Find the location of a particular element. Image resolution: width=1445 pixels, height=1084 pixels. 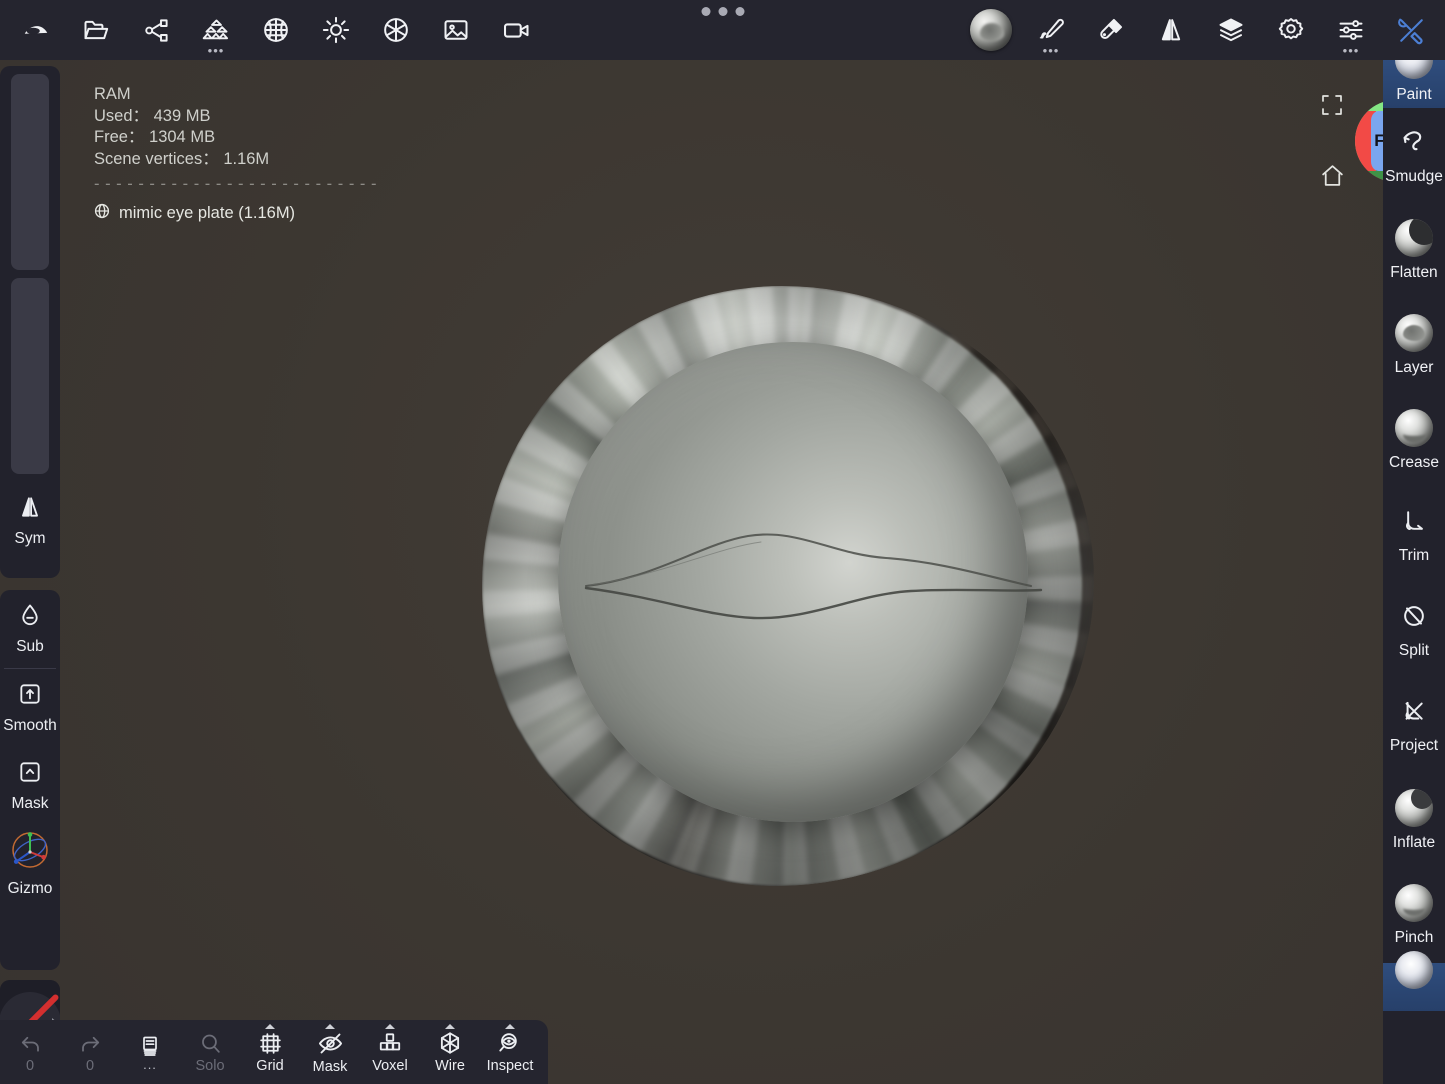

brush-item-pinch: Pinch is located at coordinates (1414, 915).